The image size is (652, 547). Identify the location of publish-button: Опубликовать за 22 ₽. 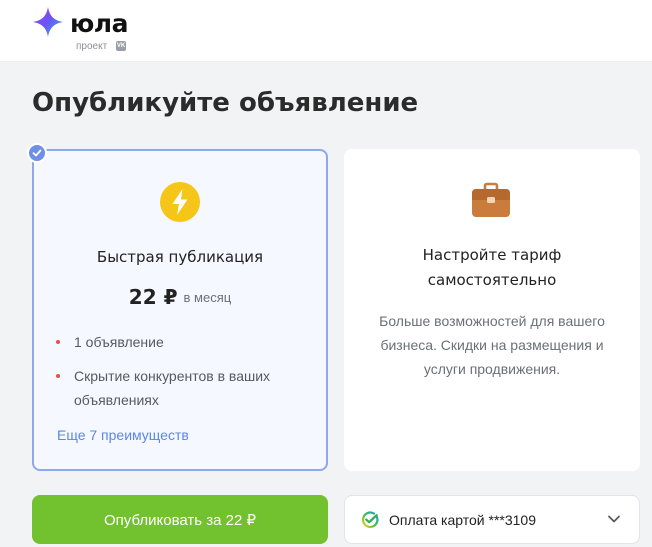
(180, 519).